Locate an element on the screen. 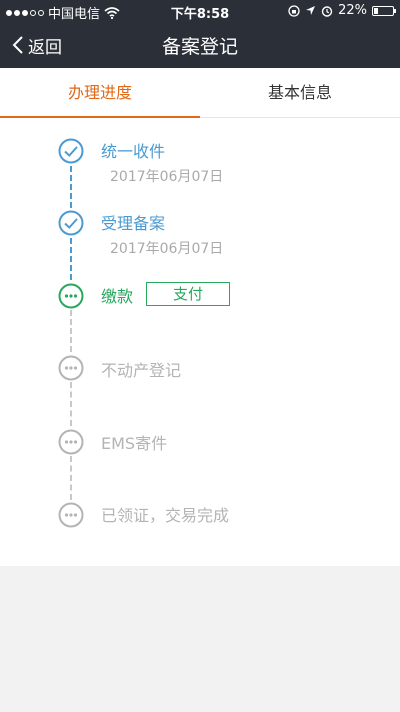 Image resolution: width=400 pixels, height=712 pixels. app-header: 中国电信 下午8:58 22% 返回 备案登记 is located at coordinates (200, 34).